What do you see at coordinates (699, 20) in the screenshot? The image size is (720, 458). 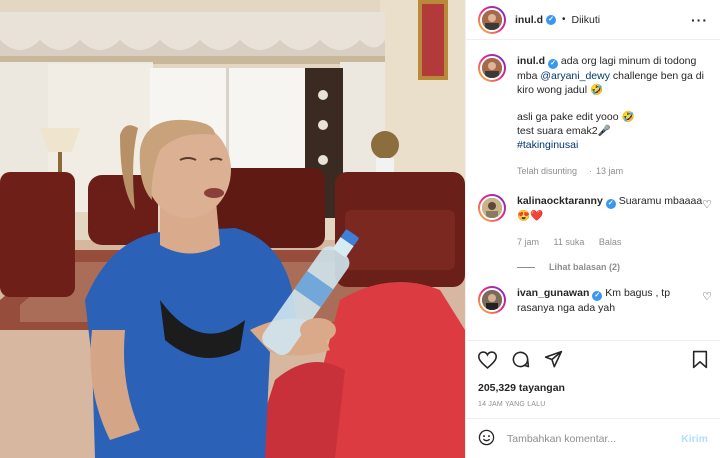 I see `more-options-icon: ···` at bounding box center [699, 20].